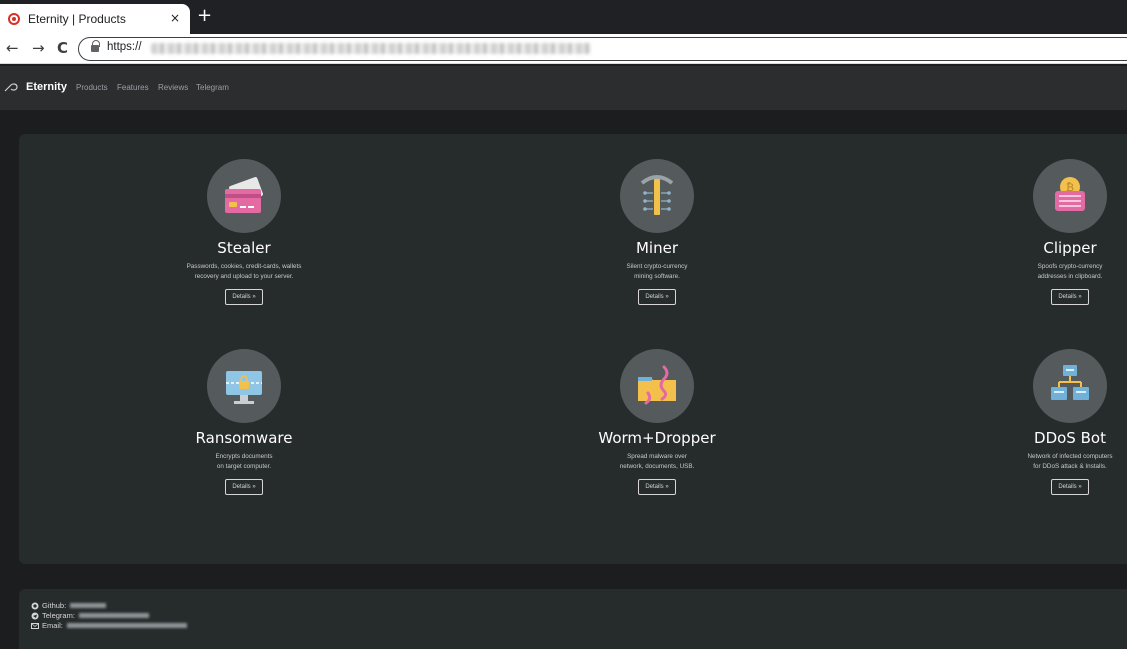 The height and width of the screenshot is (649, 1127). What do you see at coordinates (212, 87) in the screenshot?
I see `nav-link-telegram: Telegram` at bounding box center [212, 87].